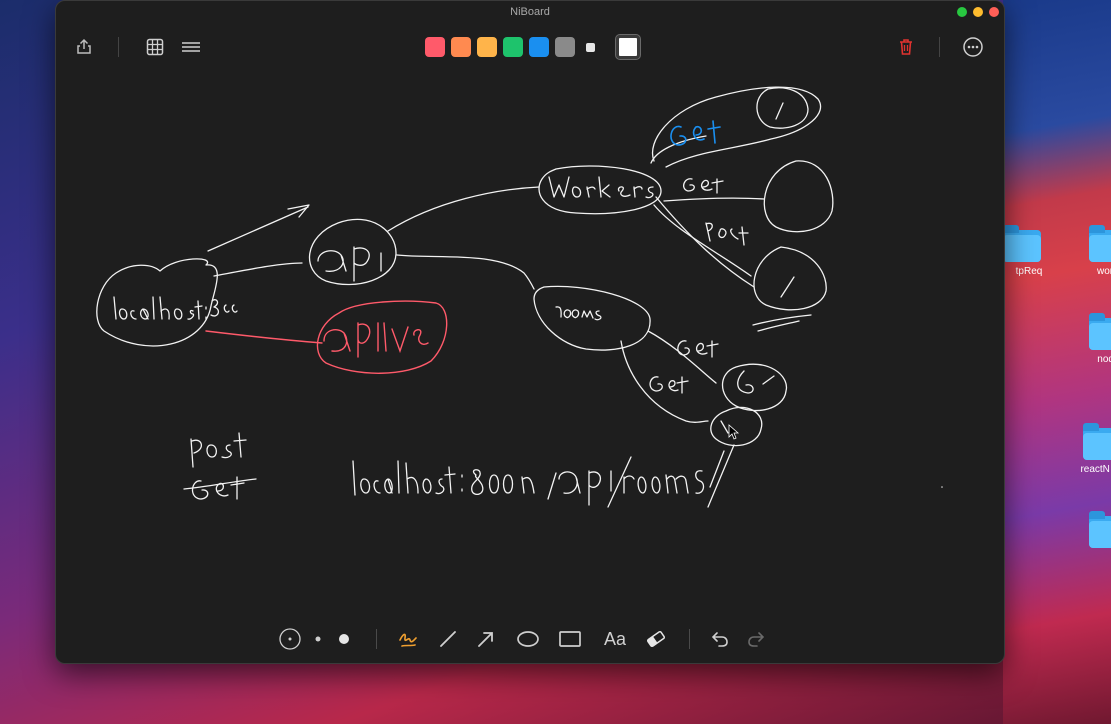 The image size is (1111, 724). I want to click on undo-icon, so click(720, 639).